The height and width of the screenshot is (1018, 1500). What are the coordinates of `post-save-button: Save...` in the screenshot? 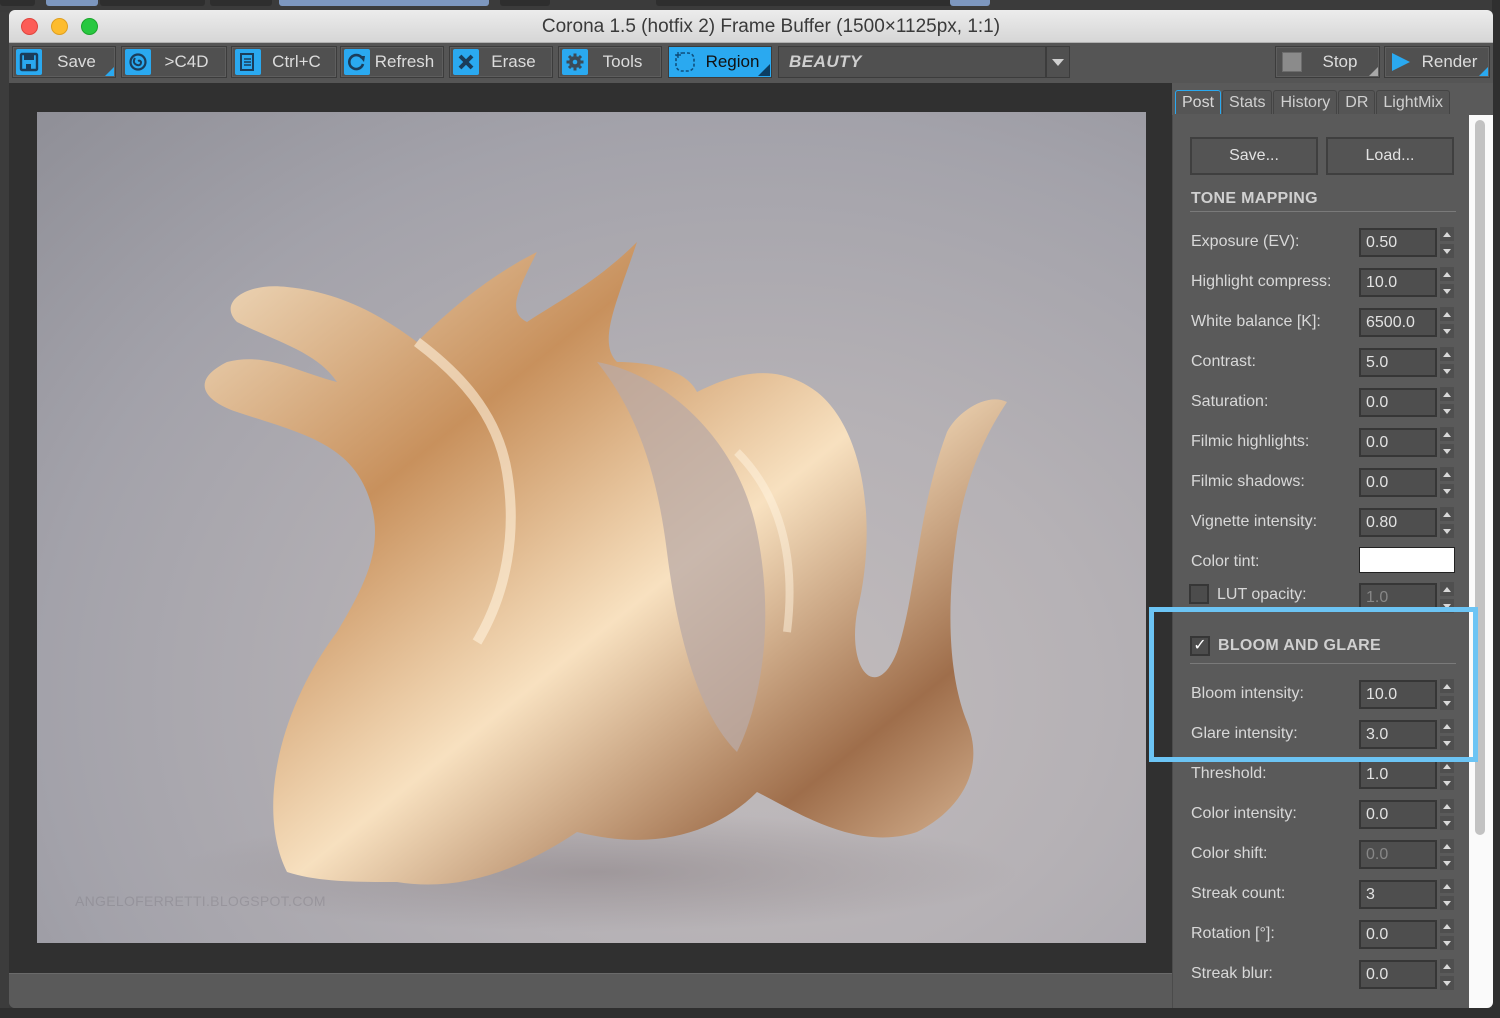 It's located at (1254, 156).